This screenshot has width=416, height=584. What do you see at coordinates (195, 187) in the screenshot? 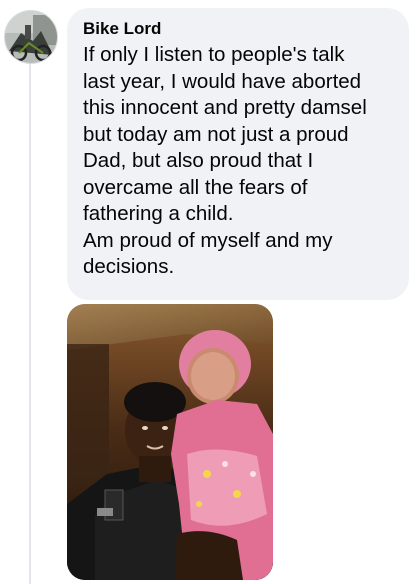
I see `comment-text-line: overcame all the fears of` at bounding box center [195, 187].